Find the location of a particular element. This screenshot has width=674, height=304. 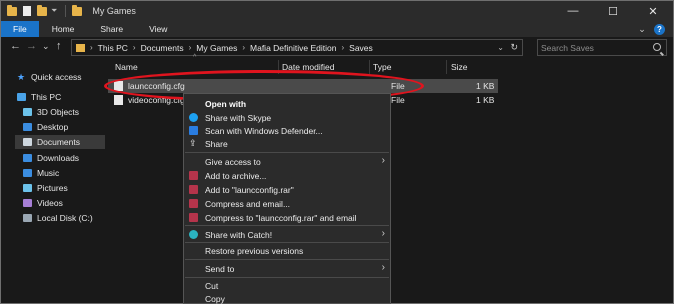

file-size: 1 KB is located at coordinates (485, 100).